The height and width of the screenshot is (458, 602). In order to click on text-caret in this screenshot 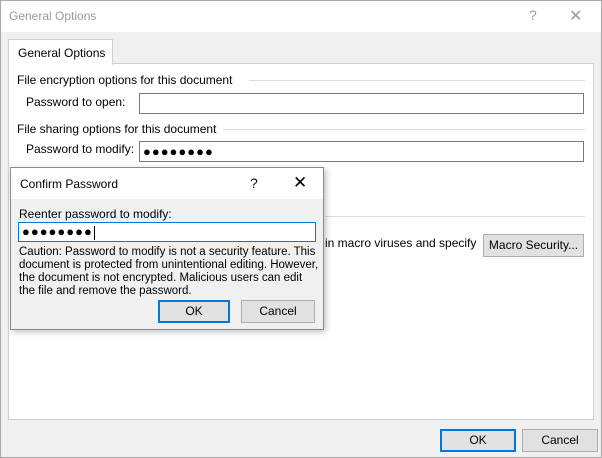, I will do `click(94, 232)`.